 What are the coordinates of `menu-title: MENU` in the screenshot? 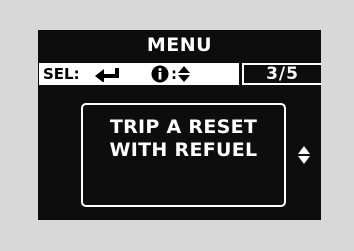 It's located at (179, 45).